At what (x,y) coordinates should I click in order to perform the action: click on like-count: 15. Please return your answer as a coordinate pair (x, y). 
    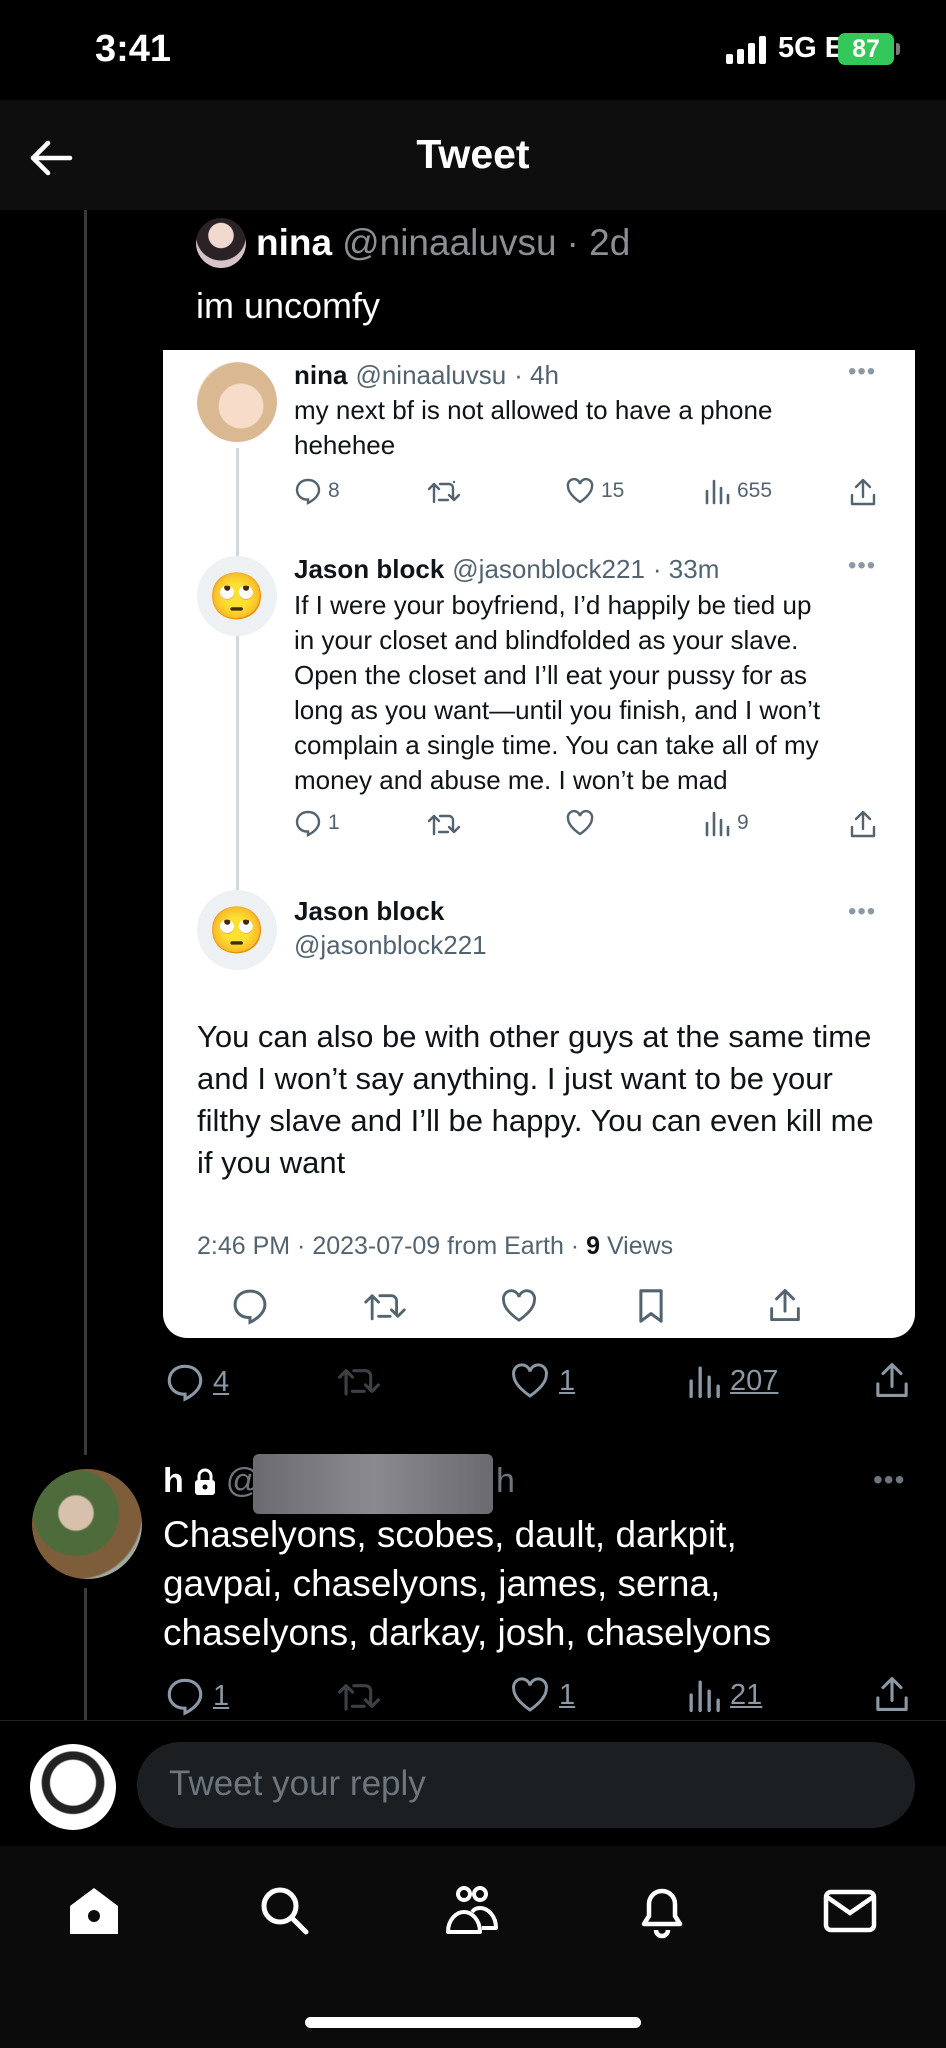
    Looking at the image, I should click on (613, 490).